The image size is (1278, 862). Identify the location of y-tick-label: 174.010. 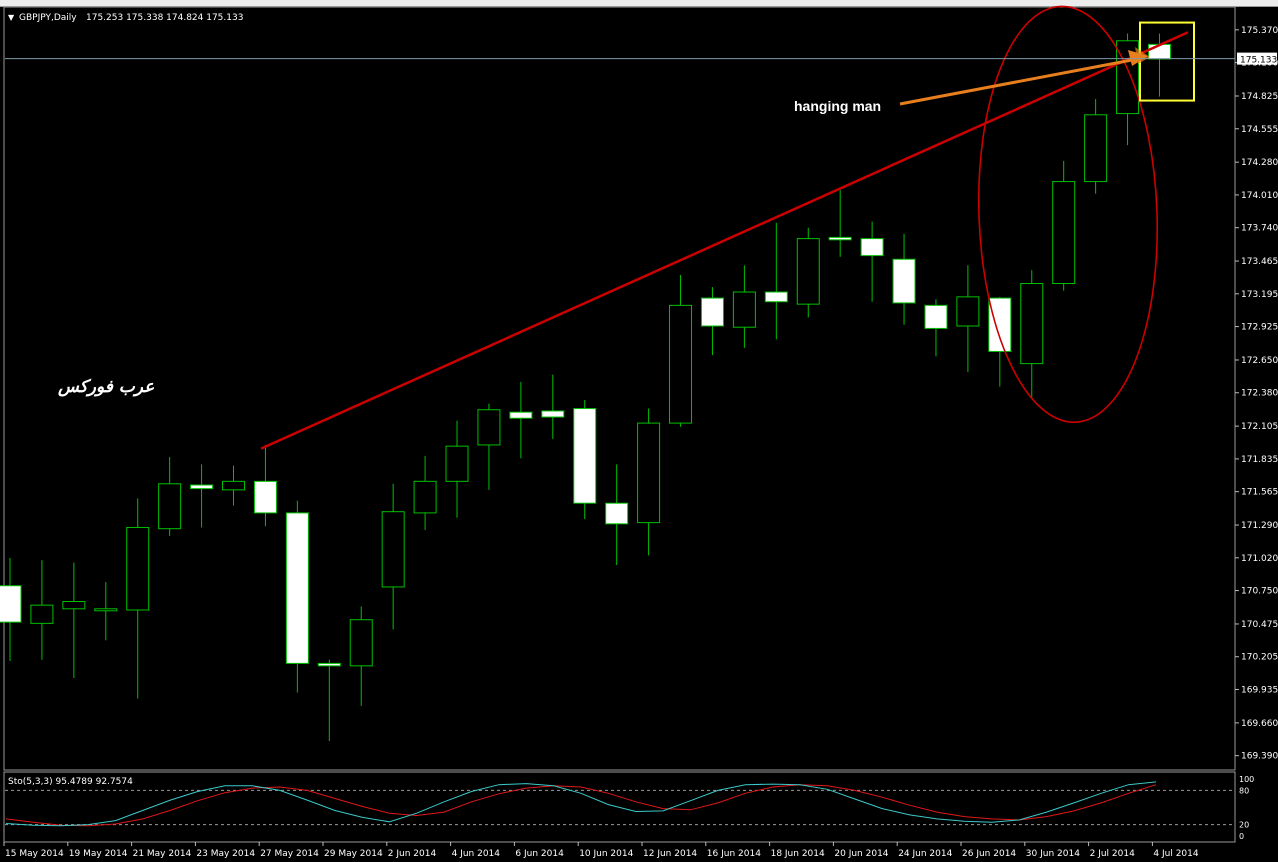
(1259, 196).